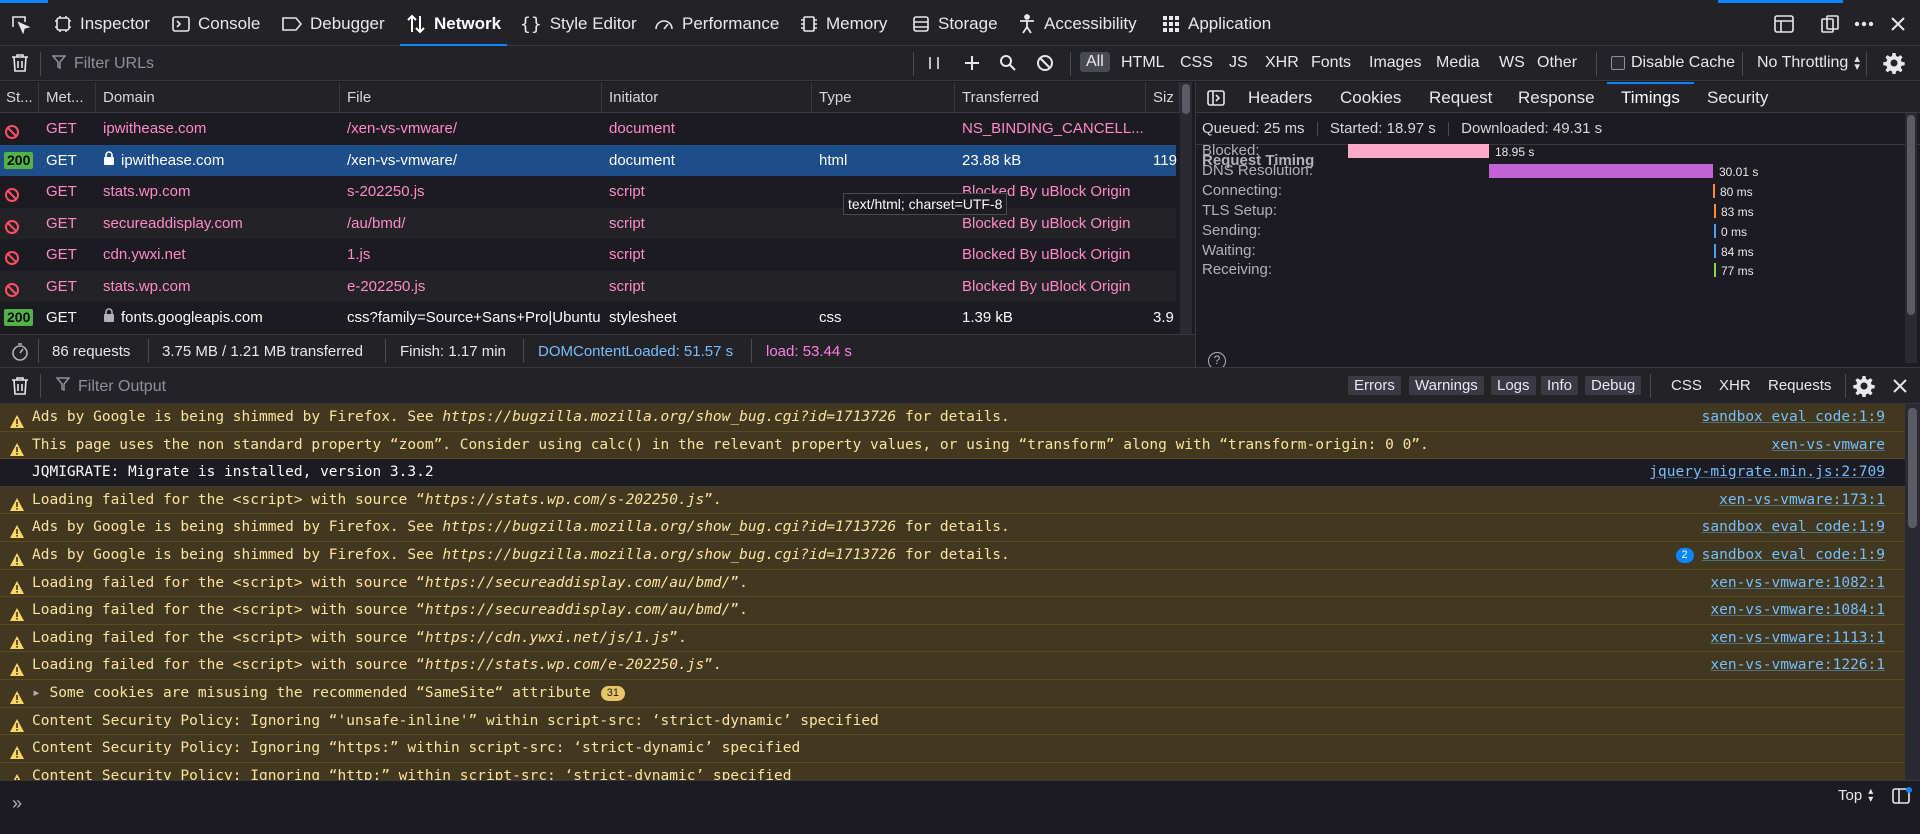 This screenshot has width=1920, height=834. What do you see at coordinates (1780, 555) in the screenshot?
I see `message-source-link: 2 sandbox eval code:1:9` at bounding box center [1780, 555].